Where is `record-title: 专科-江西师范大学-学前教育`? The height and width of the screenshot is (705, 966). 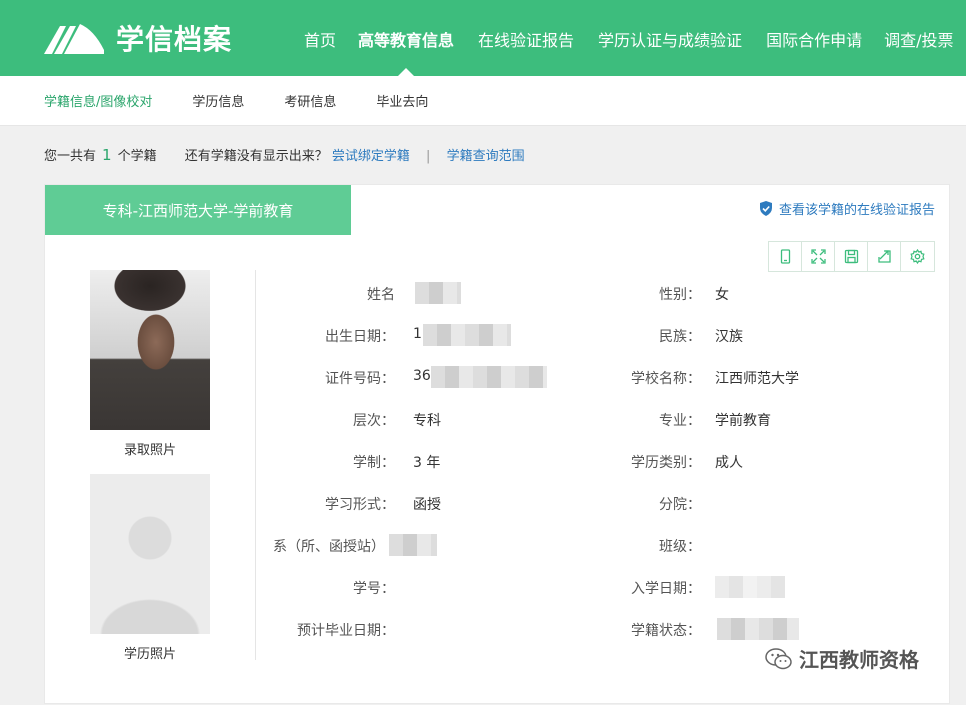 record-title: 专科-江西师范大学-学前教育 is located at coordinates (198, 210).